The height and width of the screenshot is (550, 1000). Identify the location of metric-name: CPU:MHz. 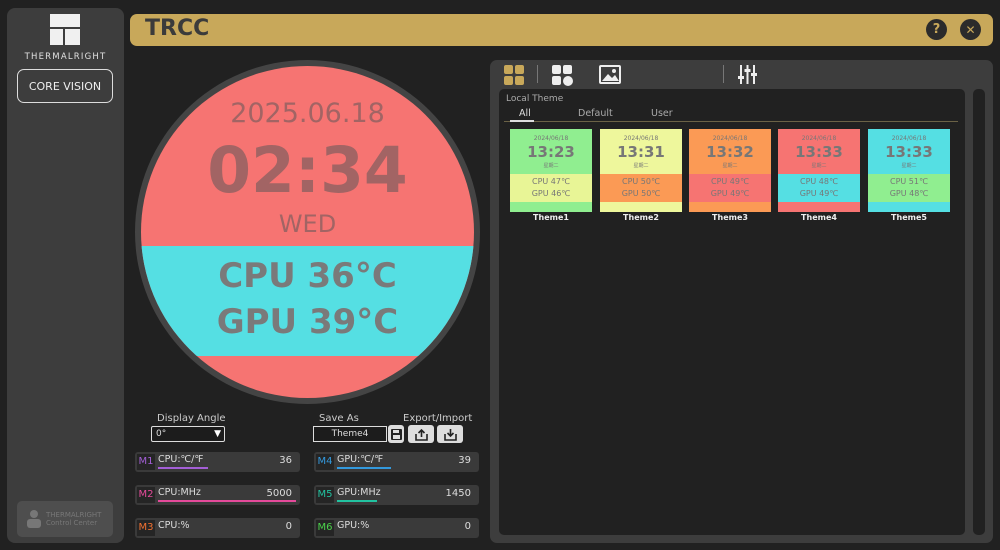
(179, 492).